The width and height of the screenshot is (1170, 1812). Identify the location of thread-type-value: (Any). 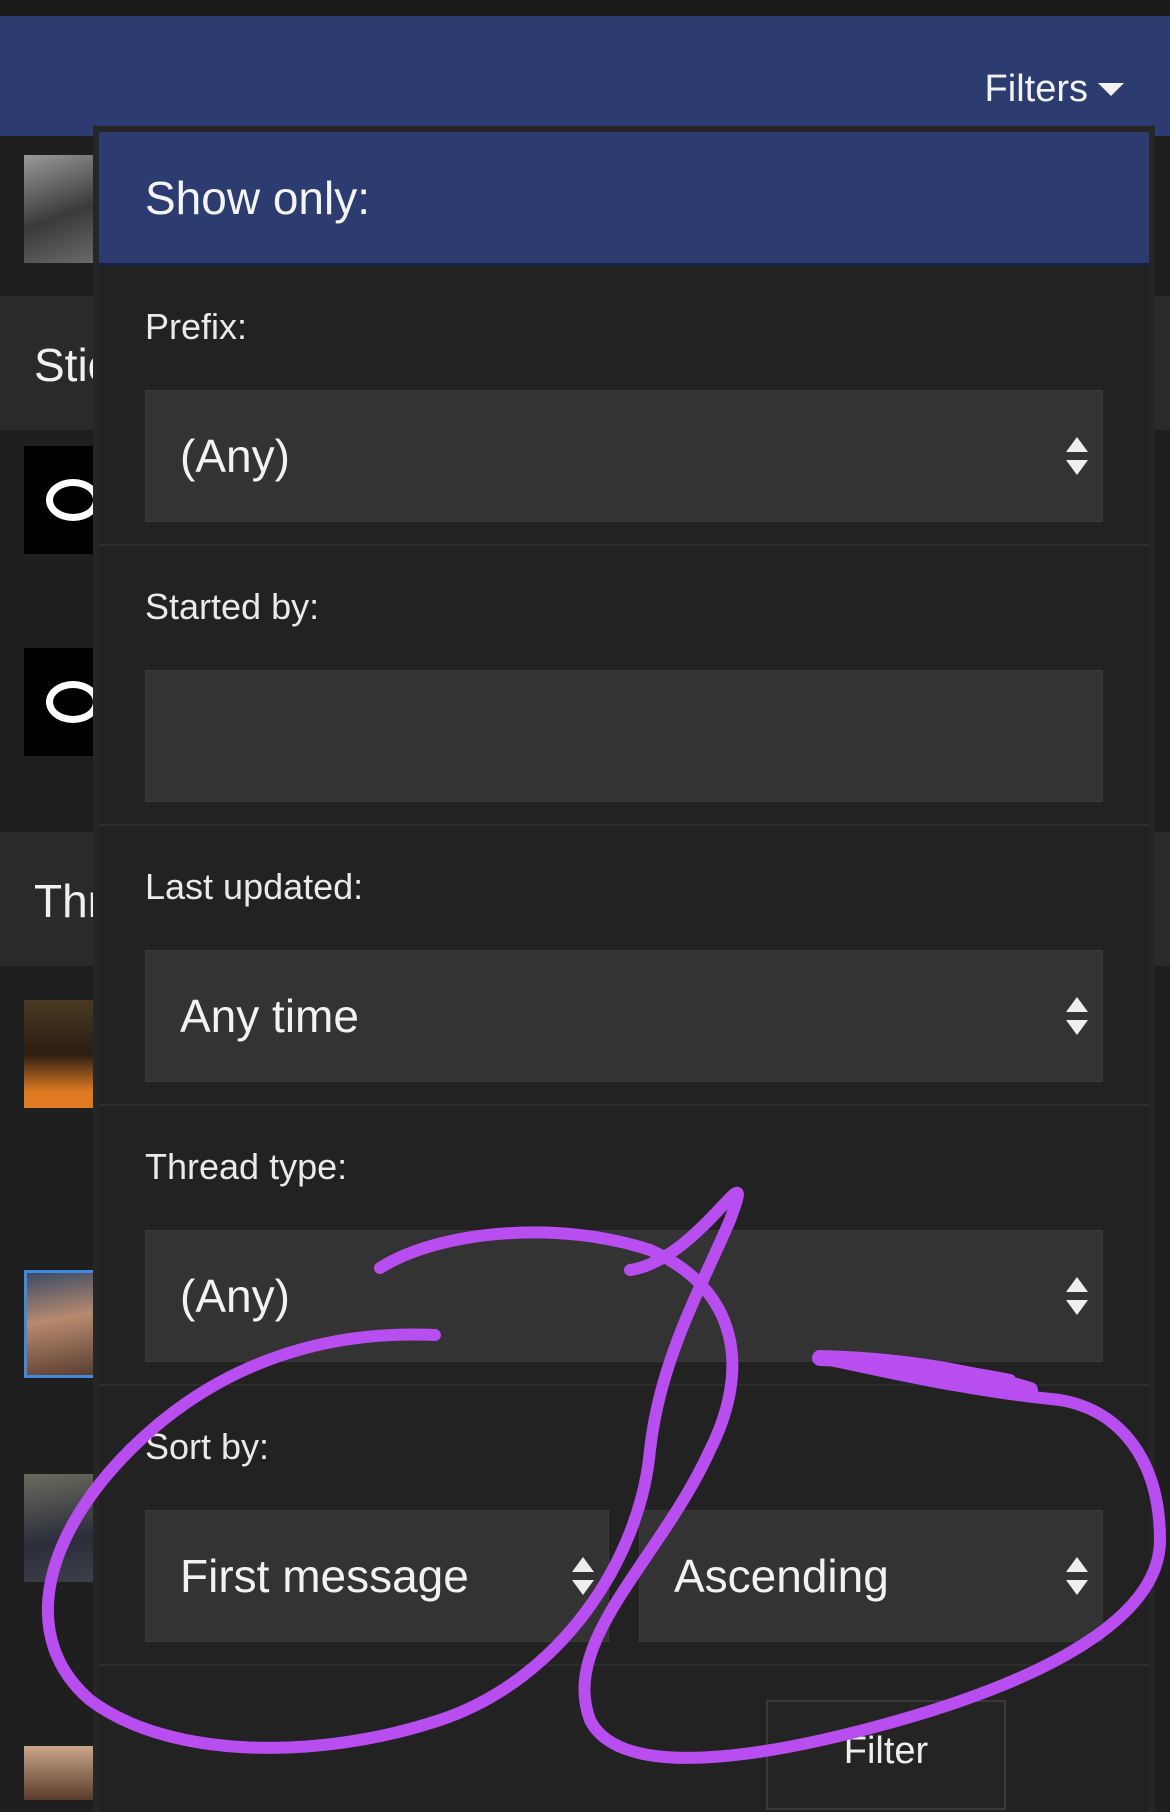
(235, 1296).